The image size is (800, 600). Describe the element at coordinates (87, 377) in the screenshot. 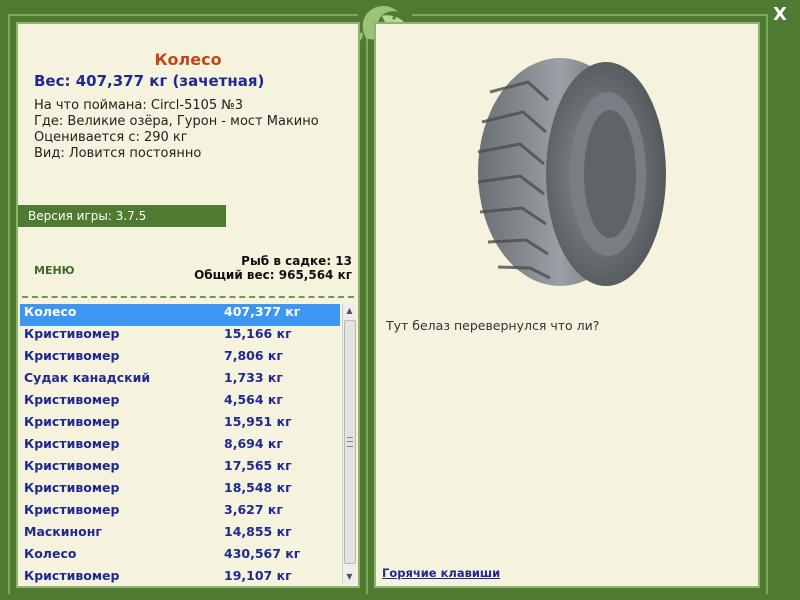

I see `fish-name-cell: Судак канадский` at that location.